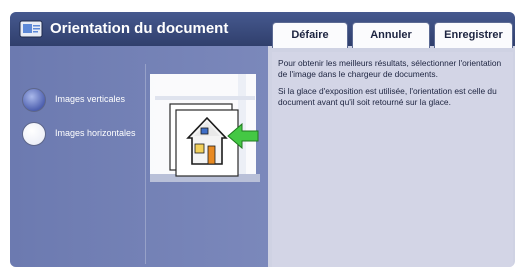  I want to click on undo-button: Défaire, so click(310, 35).